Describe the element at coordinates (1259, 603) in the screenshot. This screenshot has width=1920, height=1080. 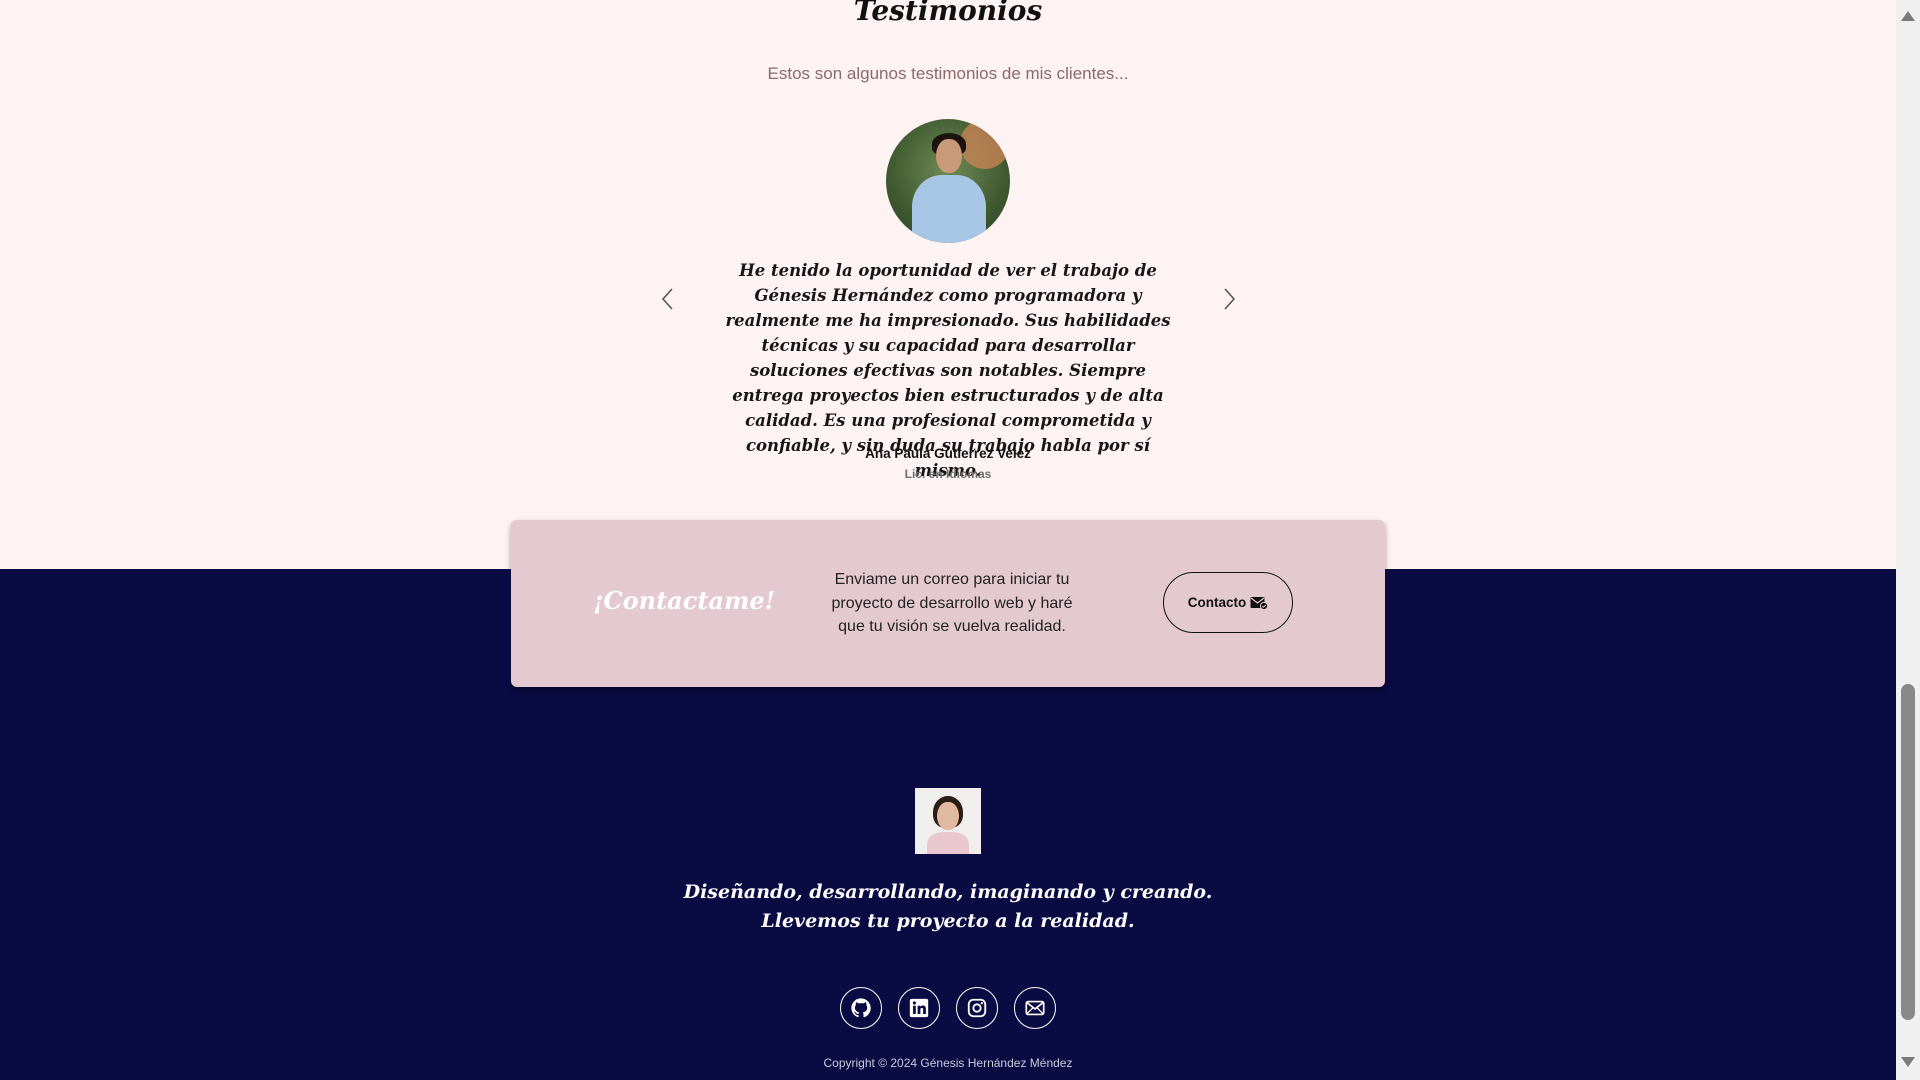
I see `mail-check-icon` at that location.